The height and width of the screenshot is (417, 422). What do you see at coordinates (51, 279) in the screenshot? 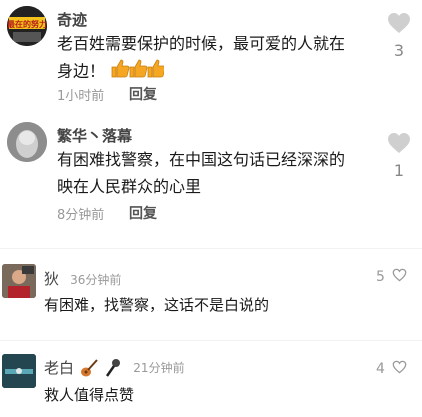
I see `comment-username: 狄` at bounding box center [51, 279].